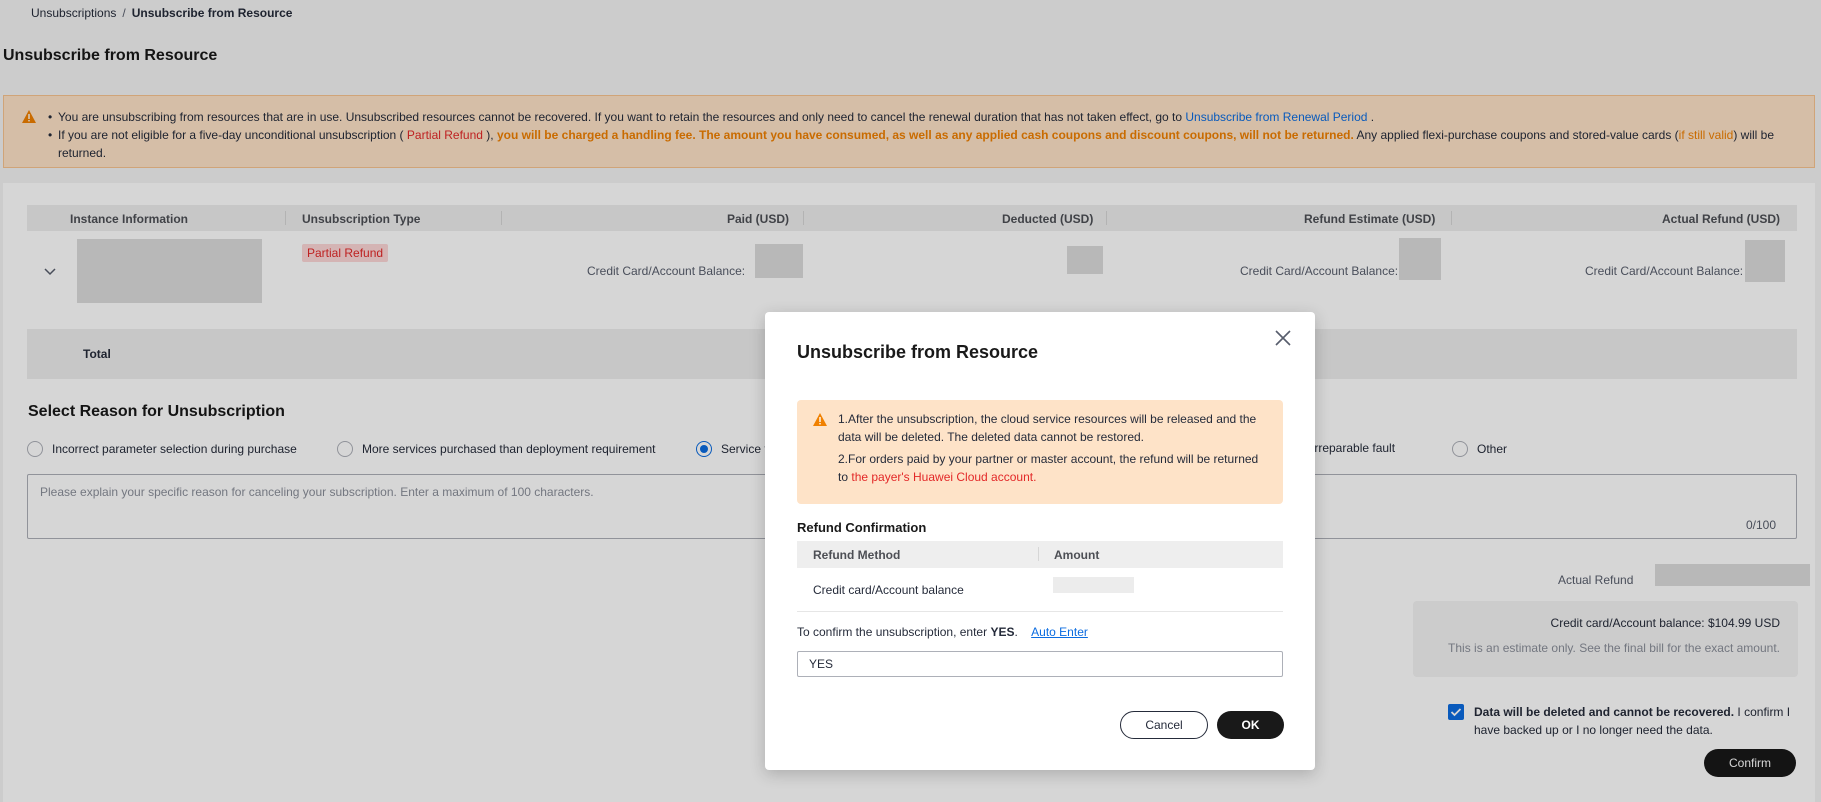 Image resolution: width=1821 pixels, height=802 pixels. What do you see at coordinates (1093, 585) in the screenshot?
I see `amount-redacted` at bounding box center [1093, 585].